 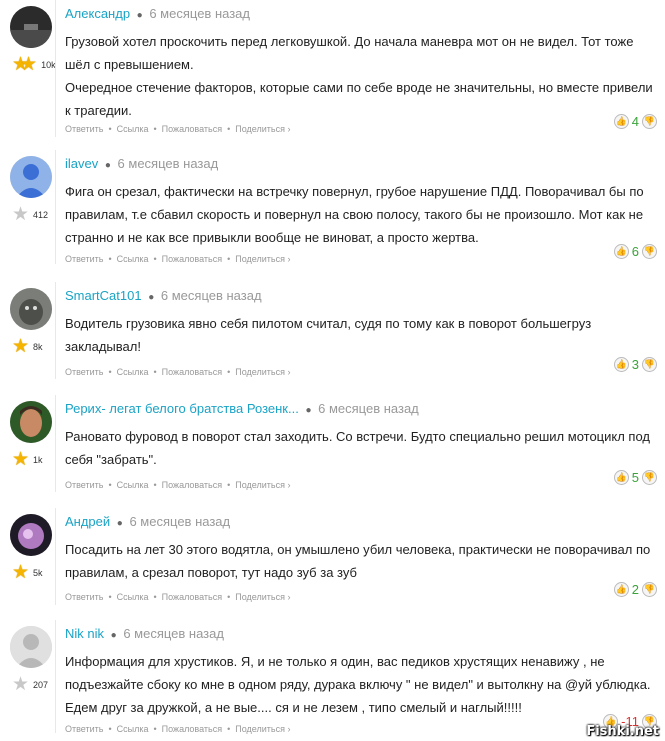 I want to click on comment-header: Александр ● 6 месяцев назад, so click(x=157, y=13).